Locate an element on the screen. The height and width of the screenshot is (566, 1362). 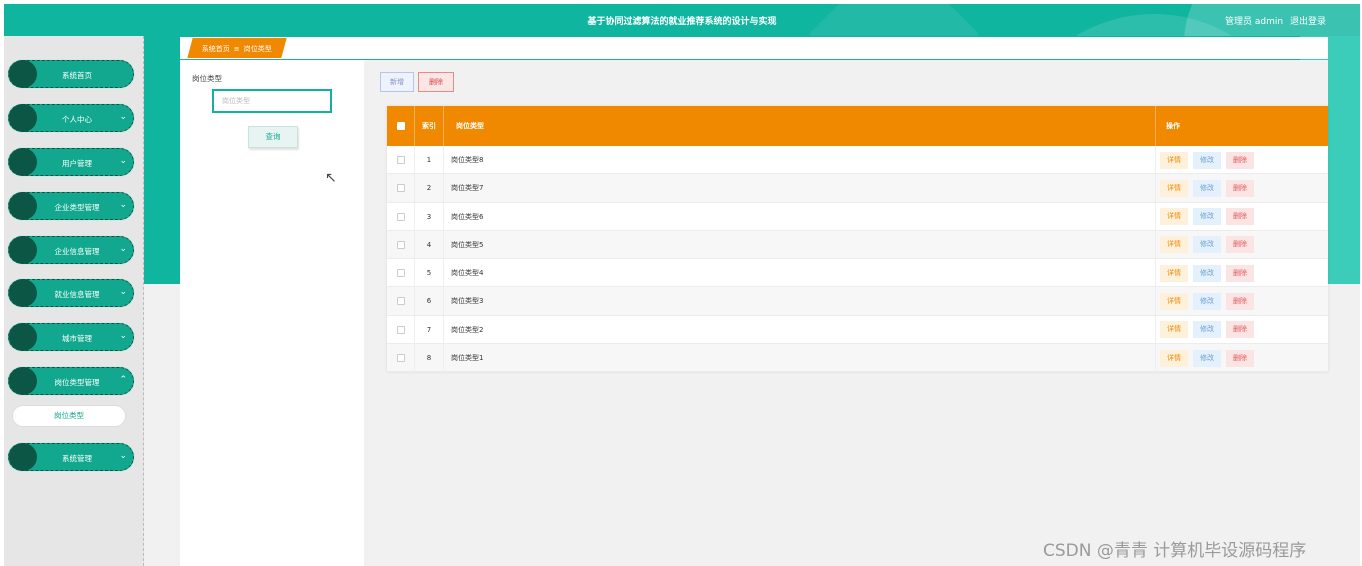
sidebar-item-company-info: 企业信息管理 ⌄ is located at coordinates (71, 250).